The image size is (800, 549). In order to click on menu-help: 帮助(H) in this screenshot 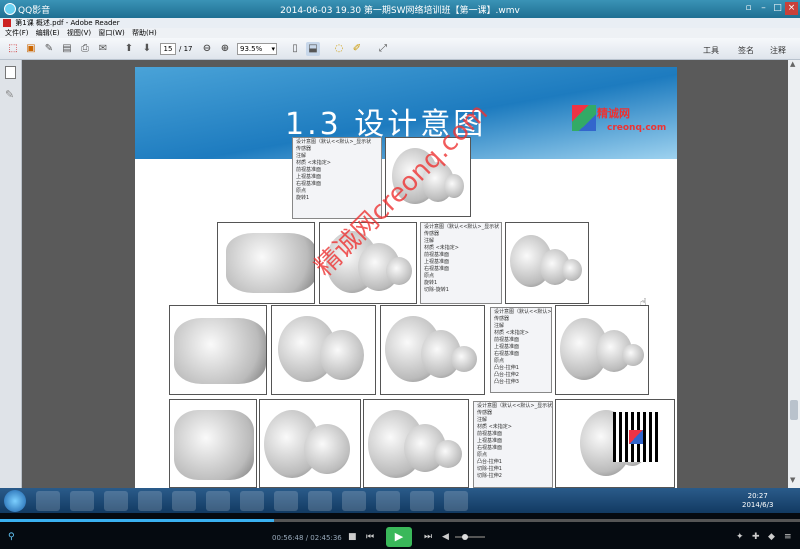, I will do `click(144, 33)`.